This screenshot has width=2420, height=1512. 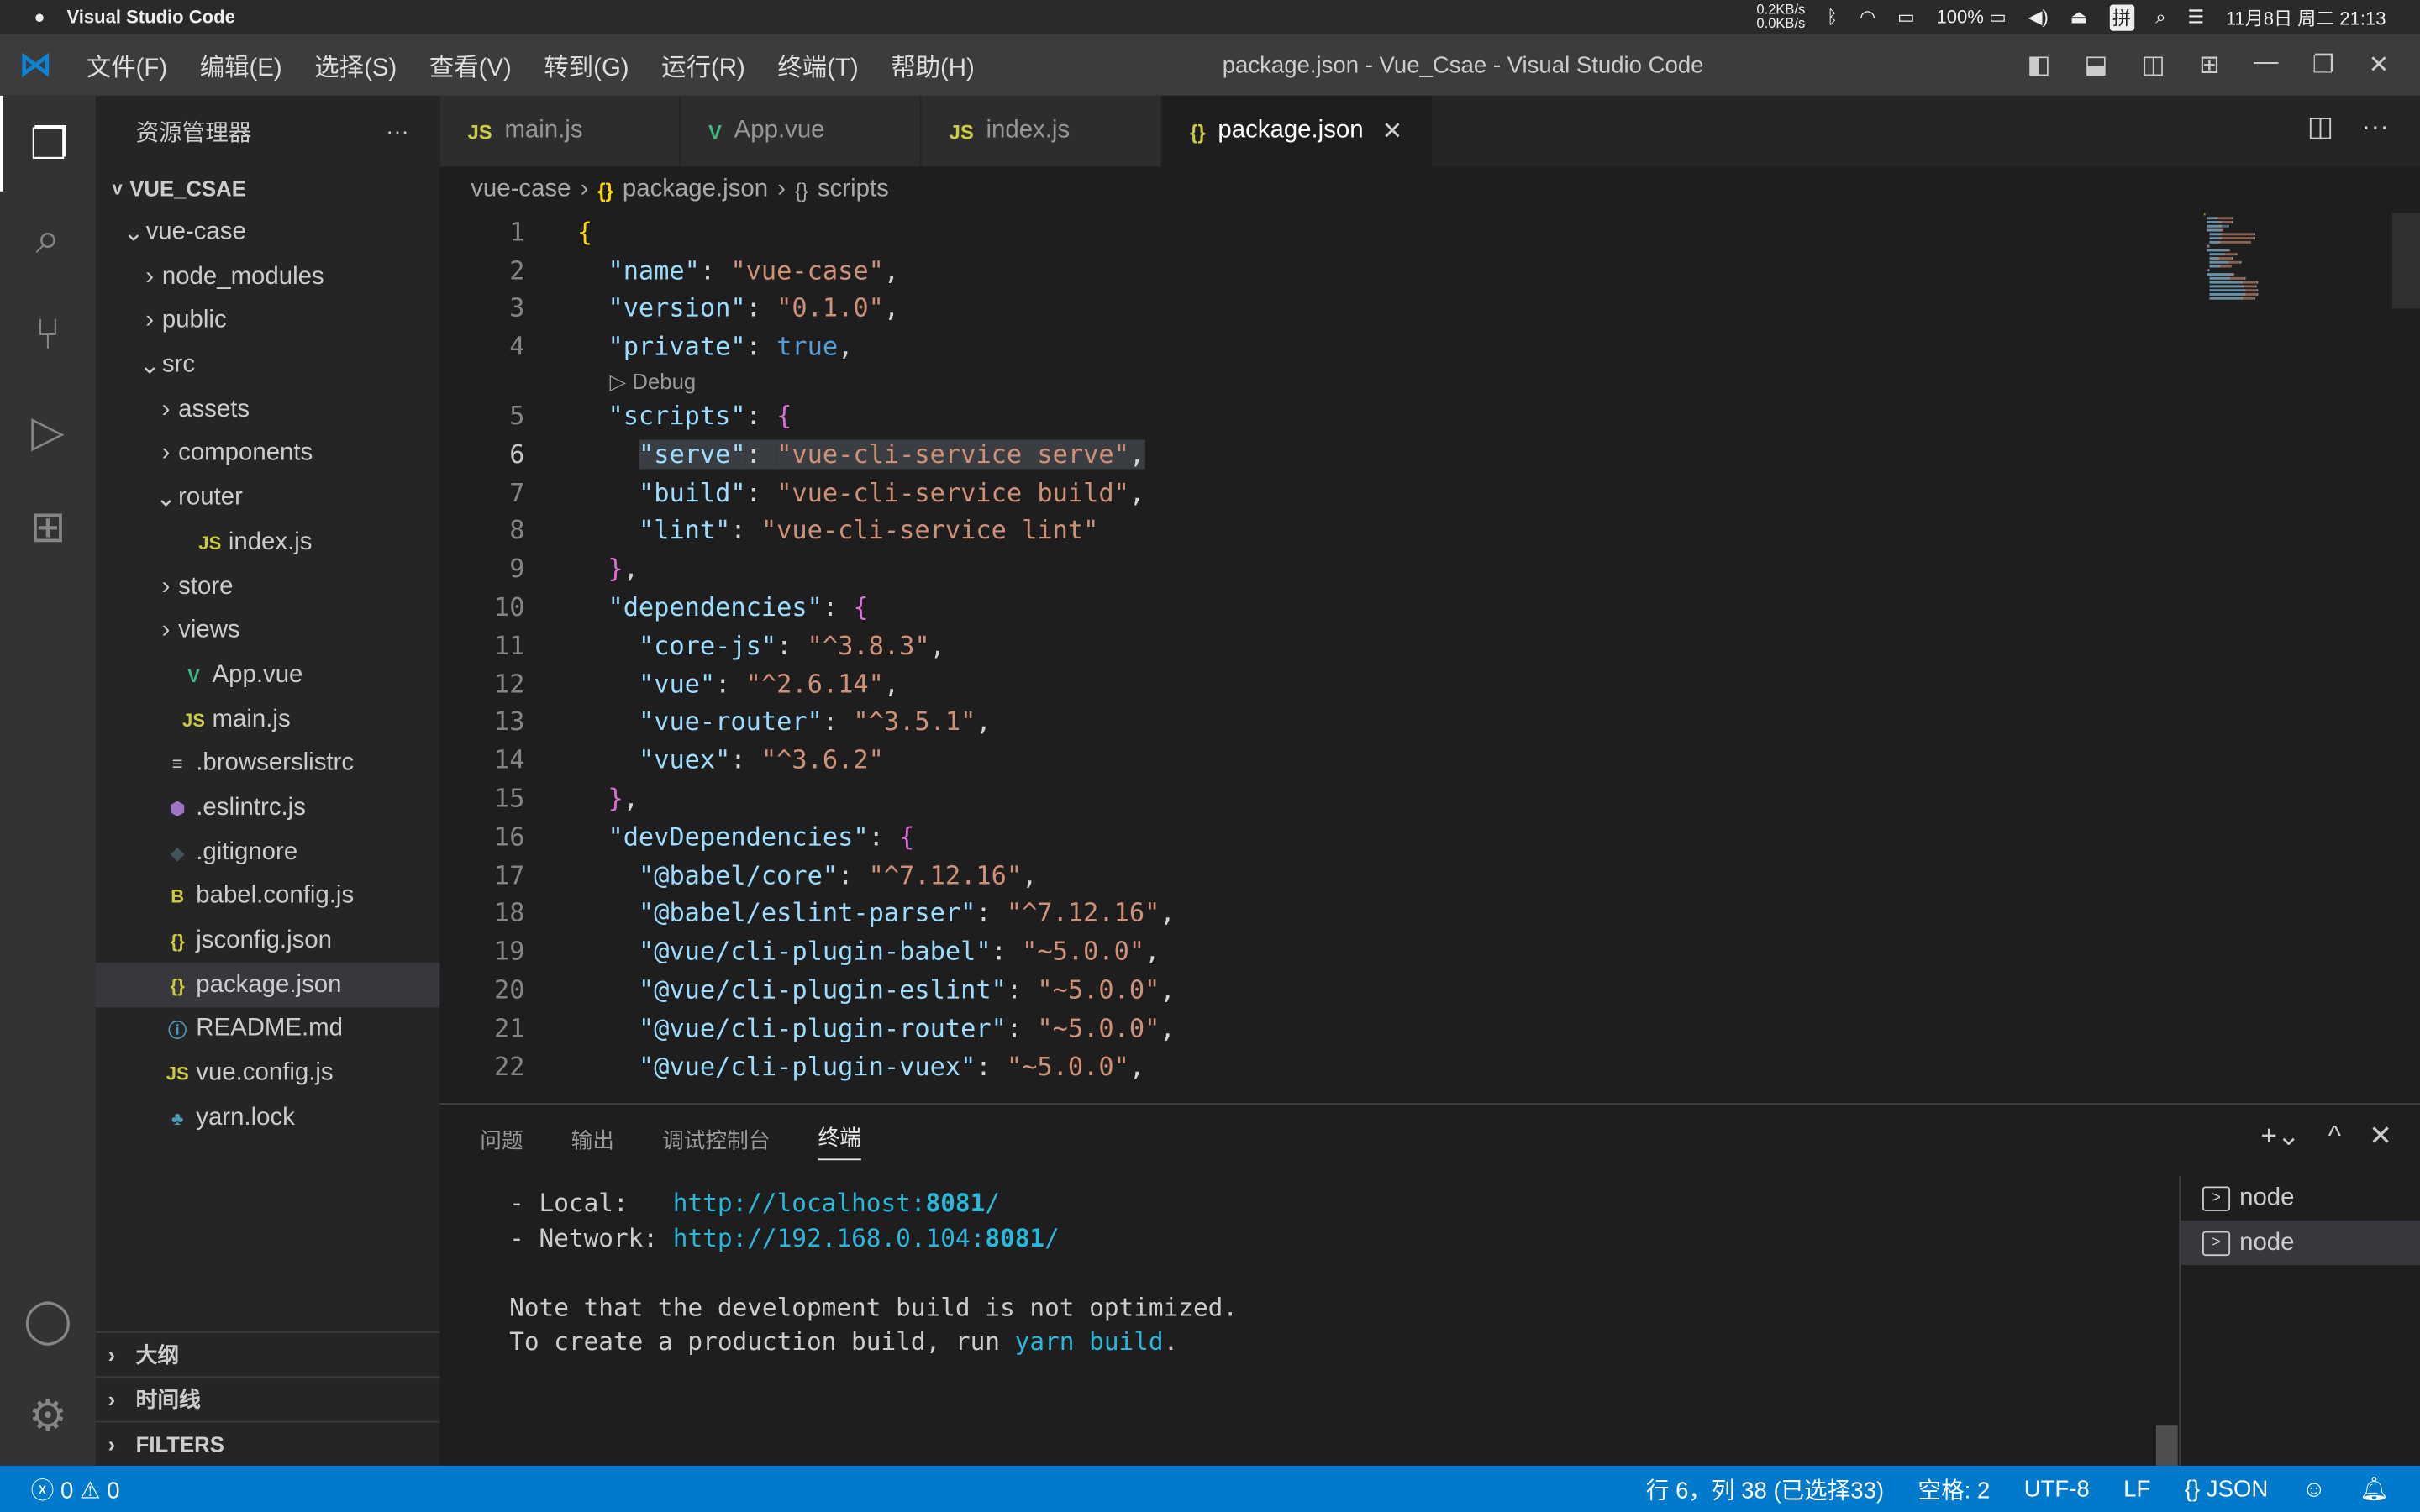 I want to click on language-mode: {} JSON, so click(x=2227, y=1489).